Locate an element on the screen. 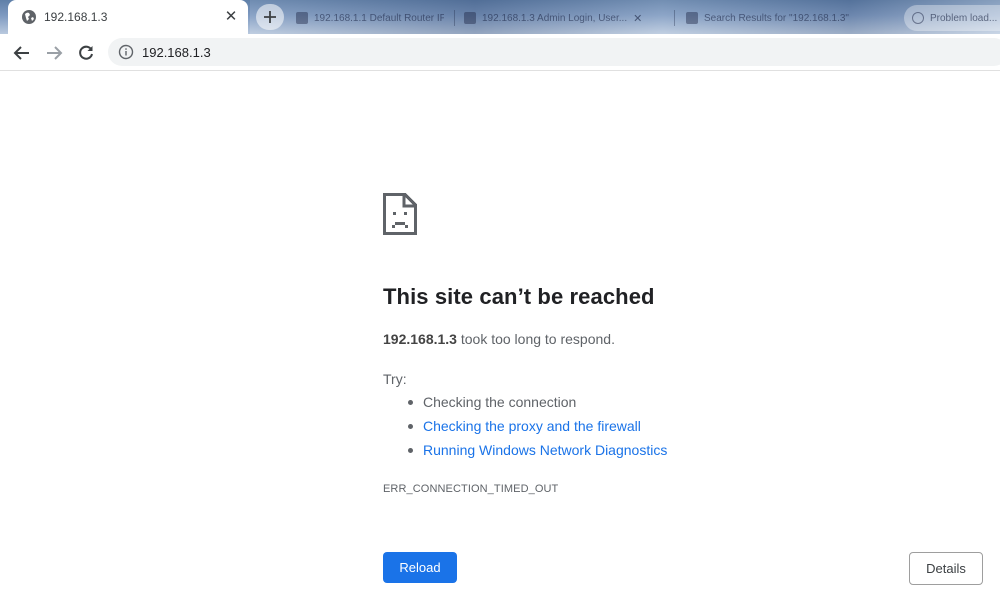 Image resolution: width=1000 pixels, height=607 pixels. background-tab-1: 192.168.1.1 Default Router IP is located at coordinates (370, 18).